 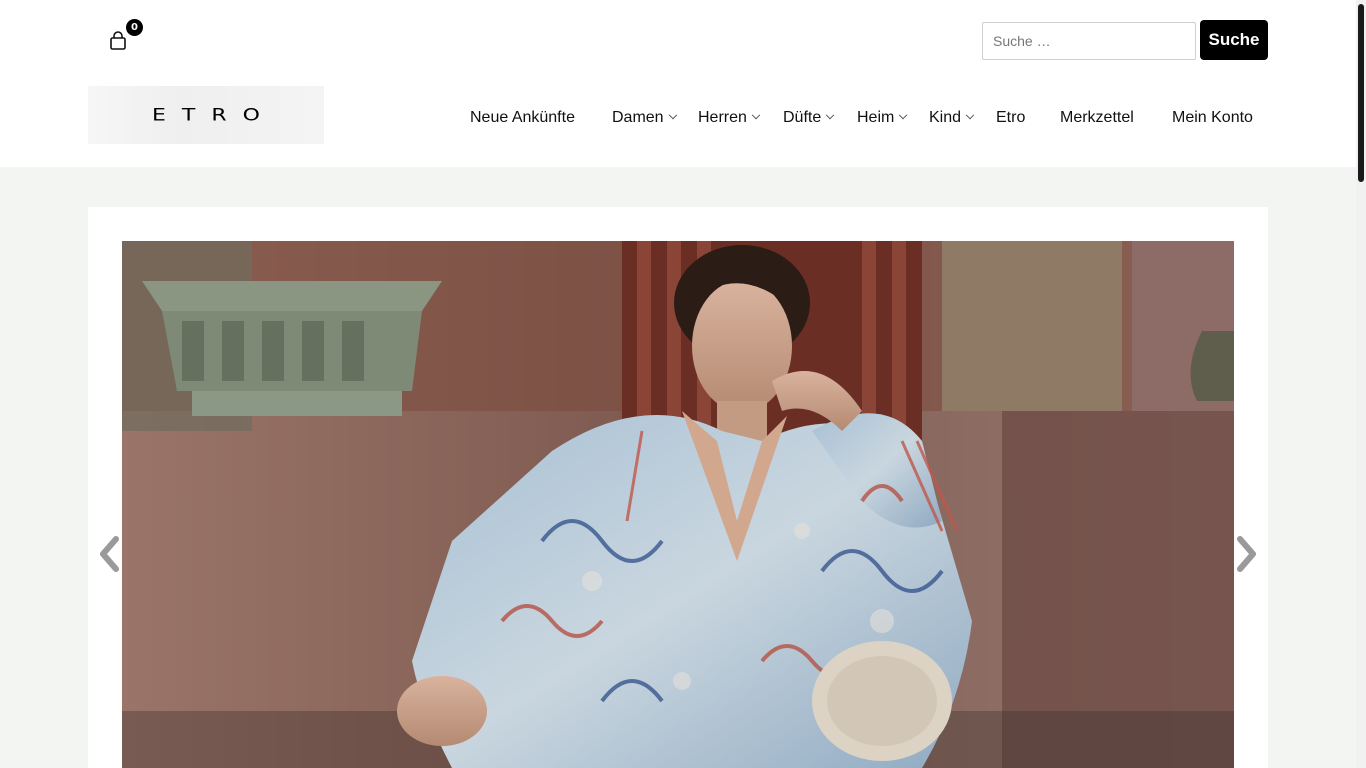 I want to click on etro-logo: ETRO, so click(x=206, y=115).